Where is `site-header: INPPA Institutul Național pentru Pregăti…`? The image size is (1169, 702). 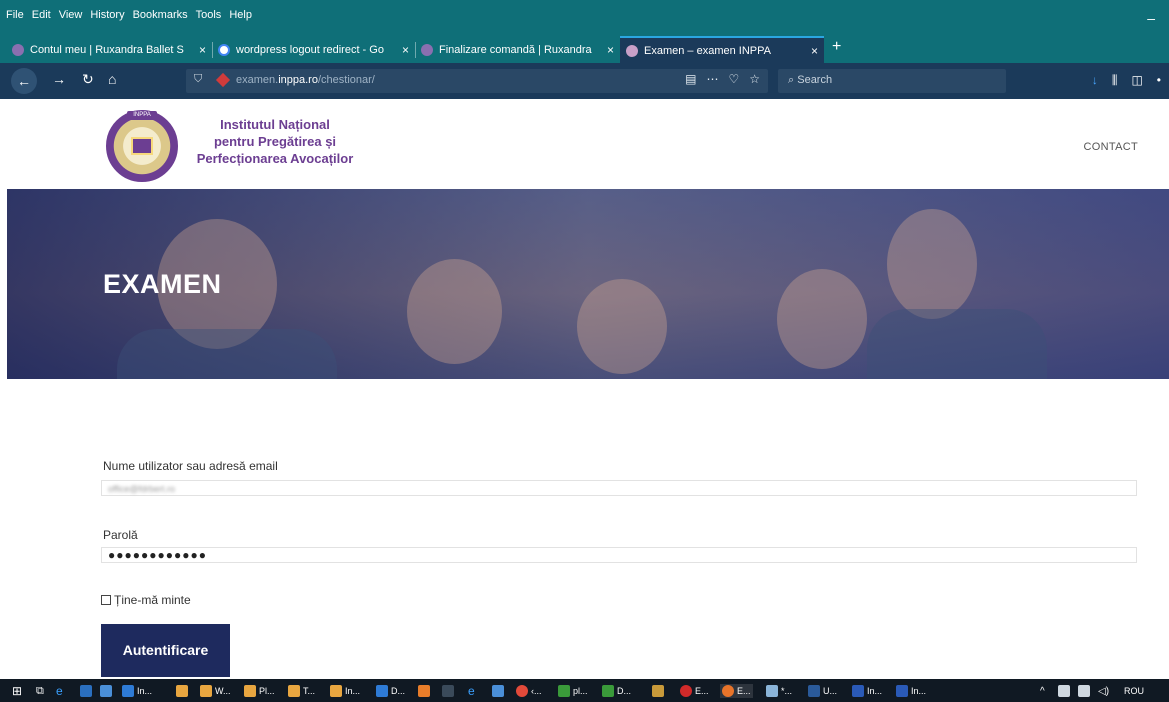 site-header: INPPA Institutul Național pentru Pregăti… is located at coordinates (584, 144).